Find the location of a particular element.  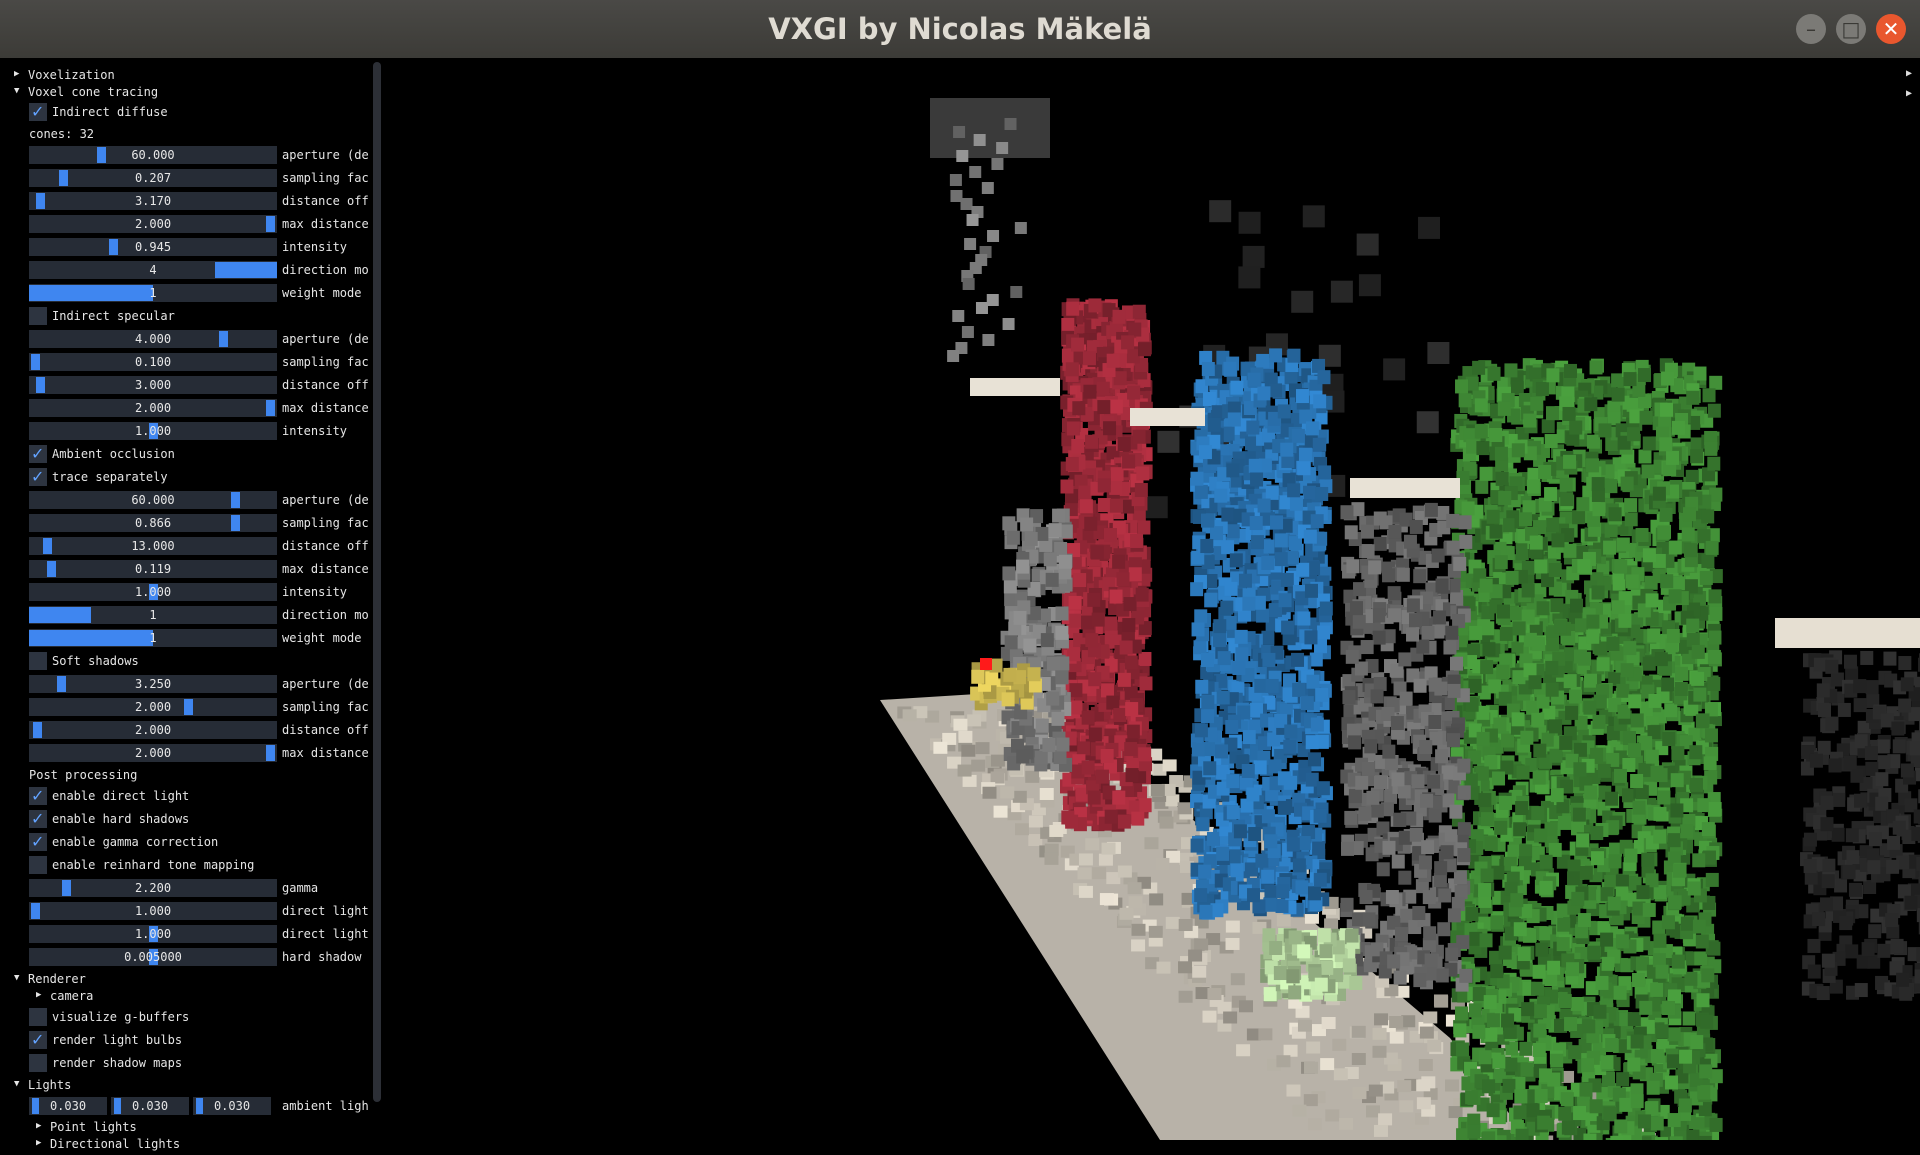

indirect-specular-slider: 3.000distance off is located at coordinates (185, 385).